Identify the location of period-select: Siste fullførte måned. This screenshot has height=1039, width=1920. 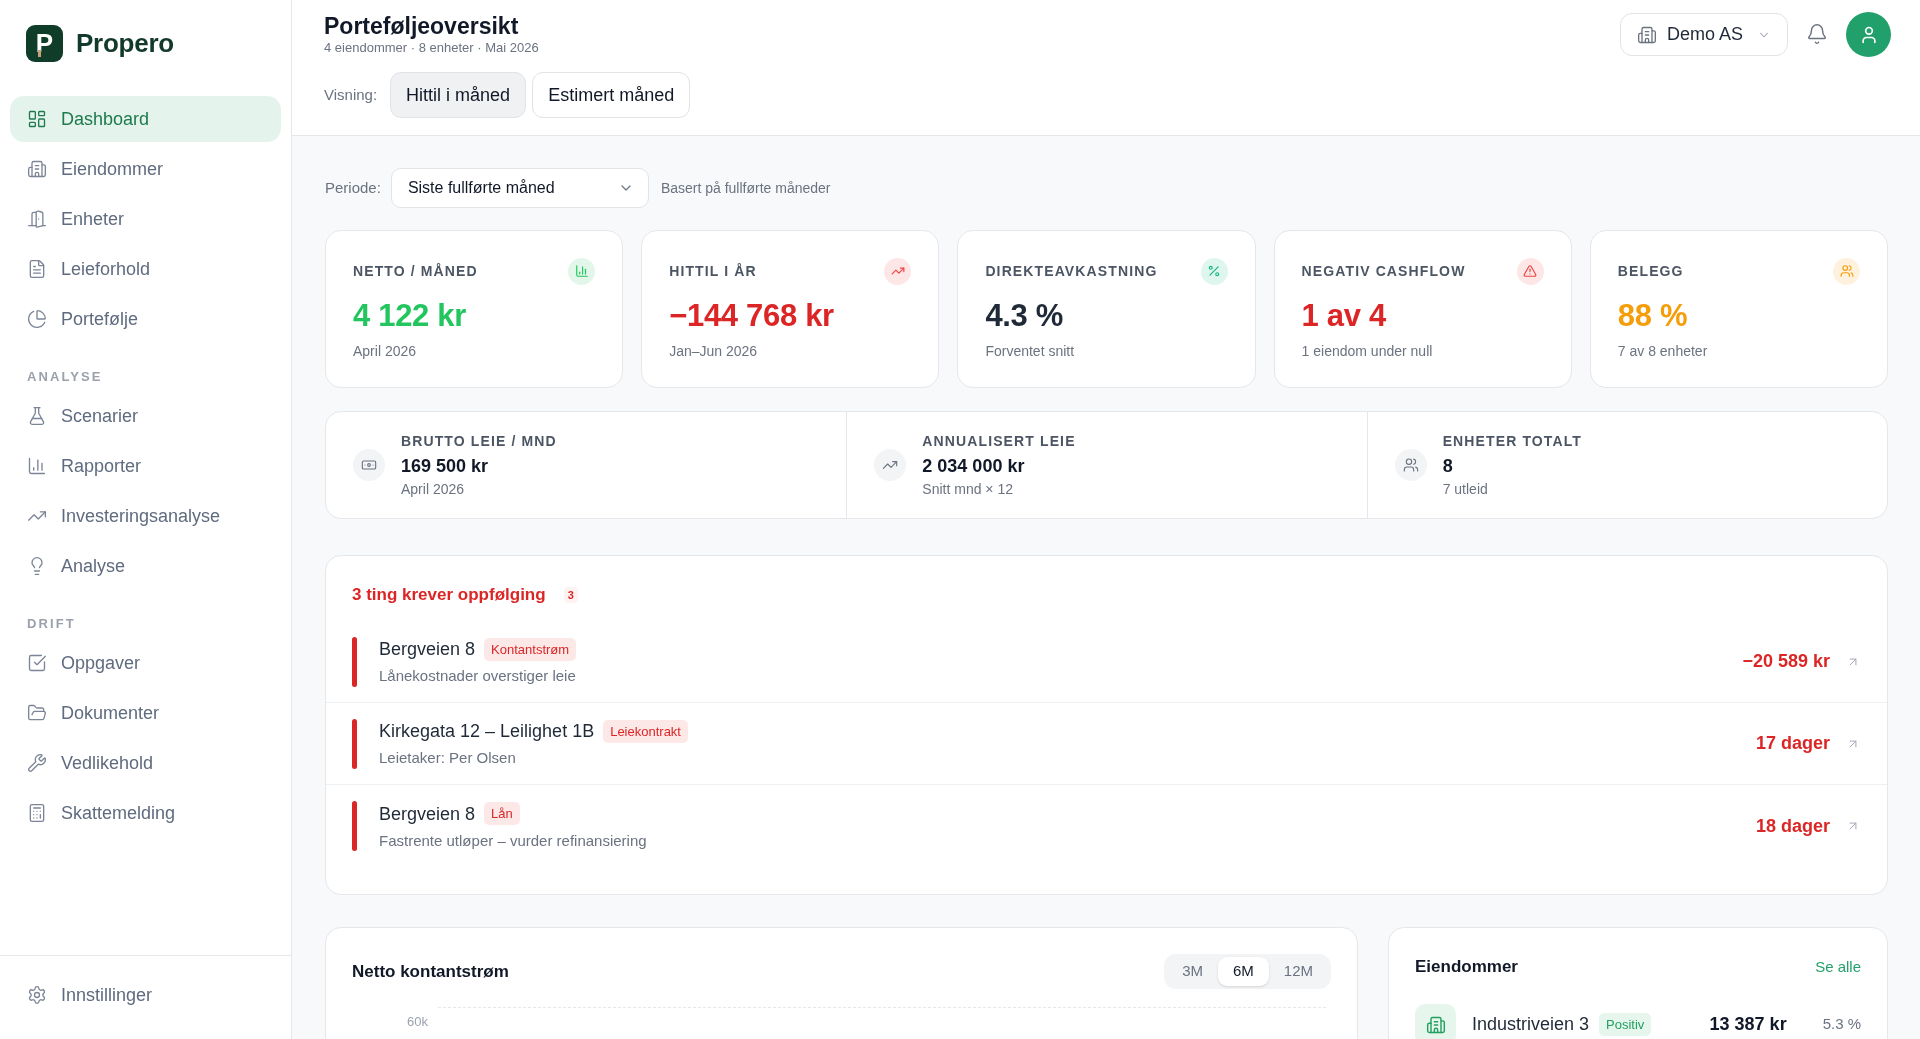
(519, 188).